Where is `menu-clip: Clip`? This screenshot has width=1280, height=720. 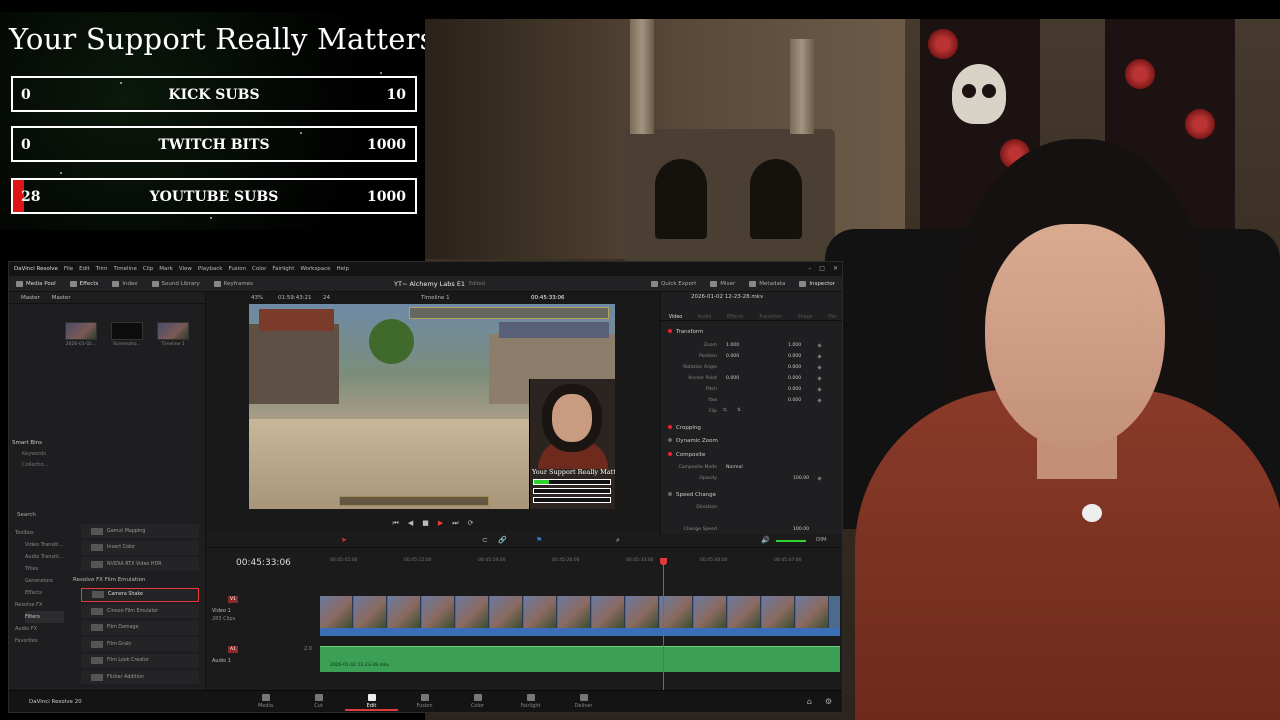 menu-clip: Clip is located at coordinates (148, 269).